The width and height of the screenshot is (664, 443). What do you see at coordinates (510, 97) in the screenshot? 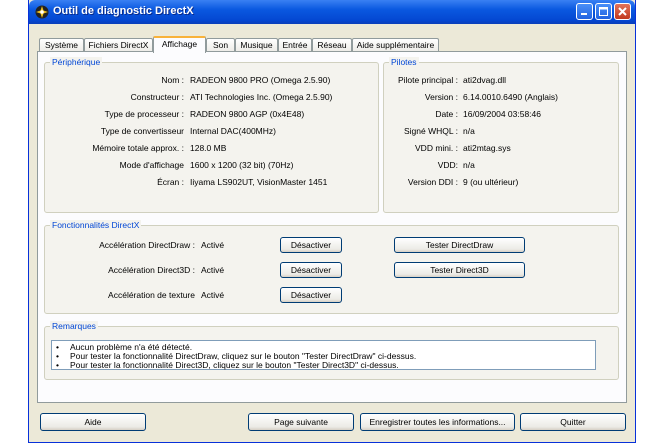
I see `driver-version-value: 6.14.0010.6490 (Anglais)` at bounding box center [510, 97].